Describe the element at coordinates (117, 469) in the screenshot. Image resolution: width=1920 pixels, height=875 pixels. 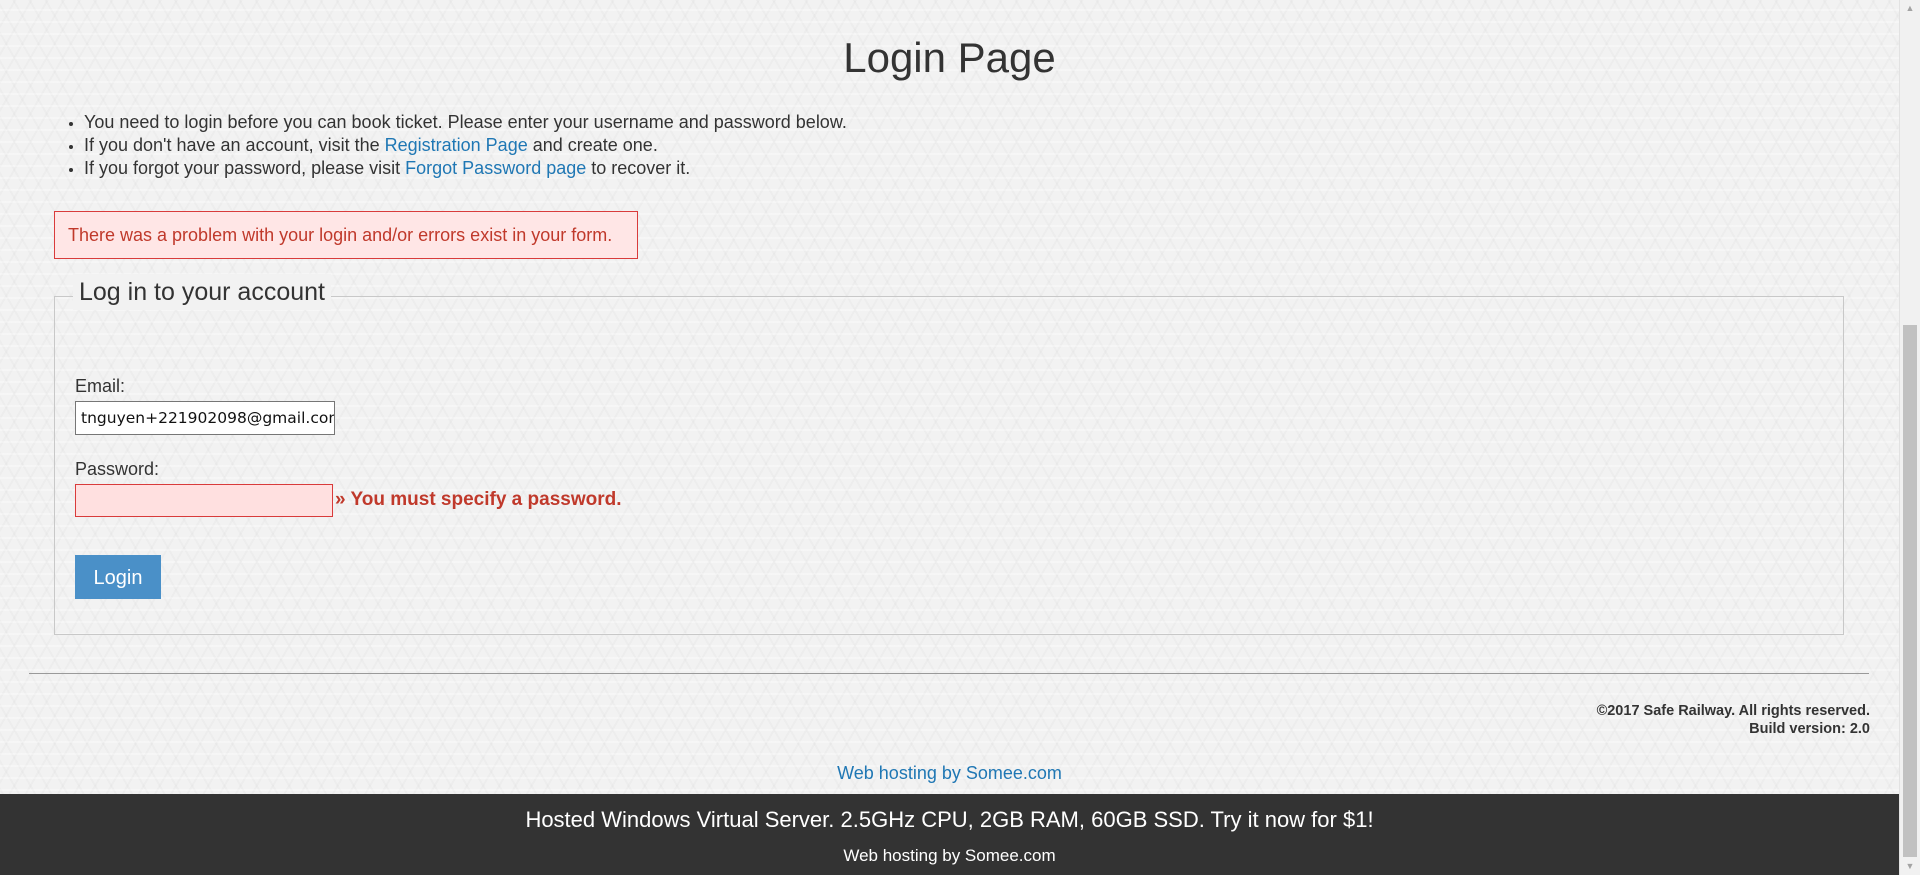
I see `password-label: Password:` at that location.